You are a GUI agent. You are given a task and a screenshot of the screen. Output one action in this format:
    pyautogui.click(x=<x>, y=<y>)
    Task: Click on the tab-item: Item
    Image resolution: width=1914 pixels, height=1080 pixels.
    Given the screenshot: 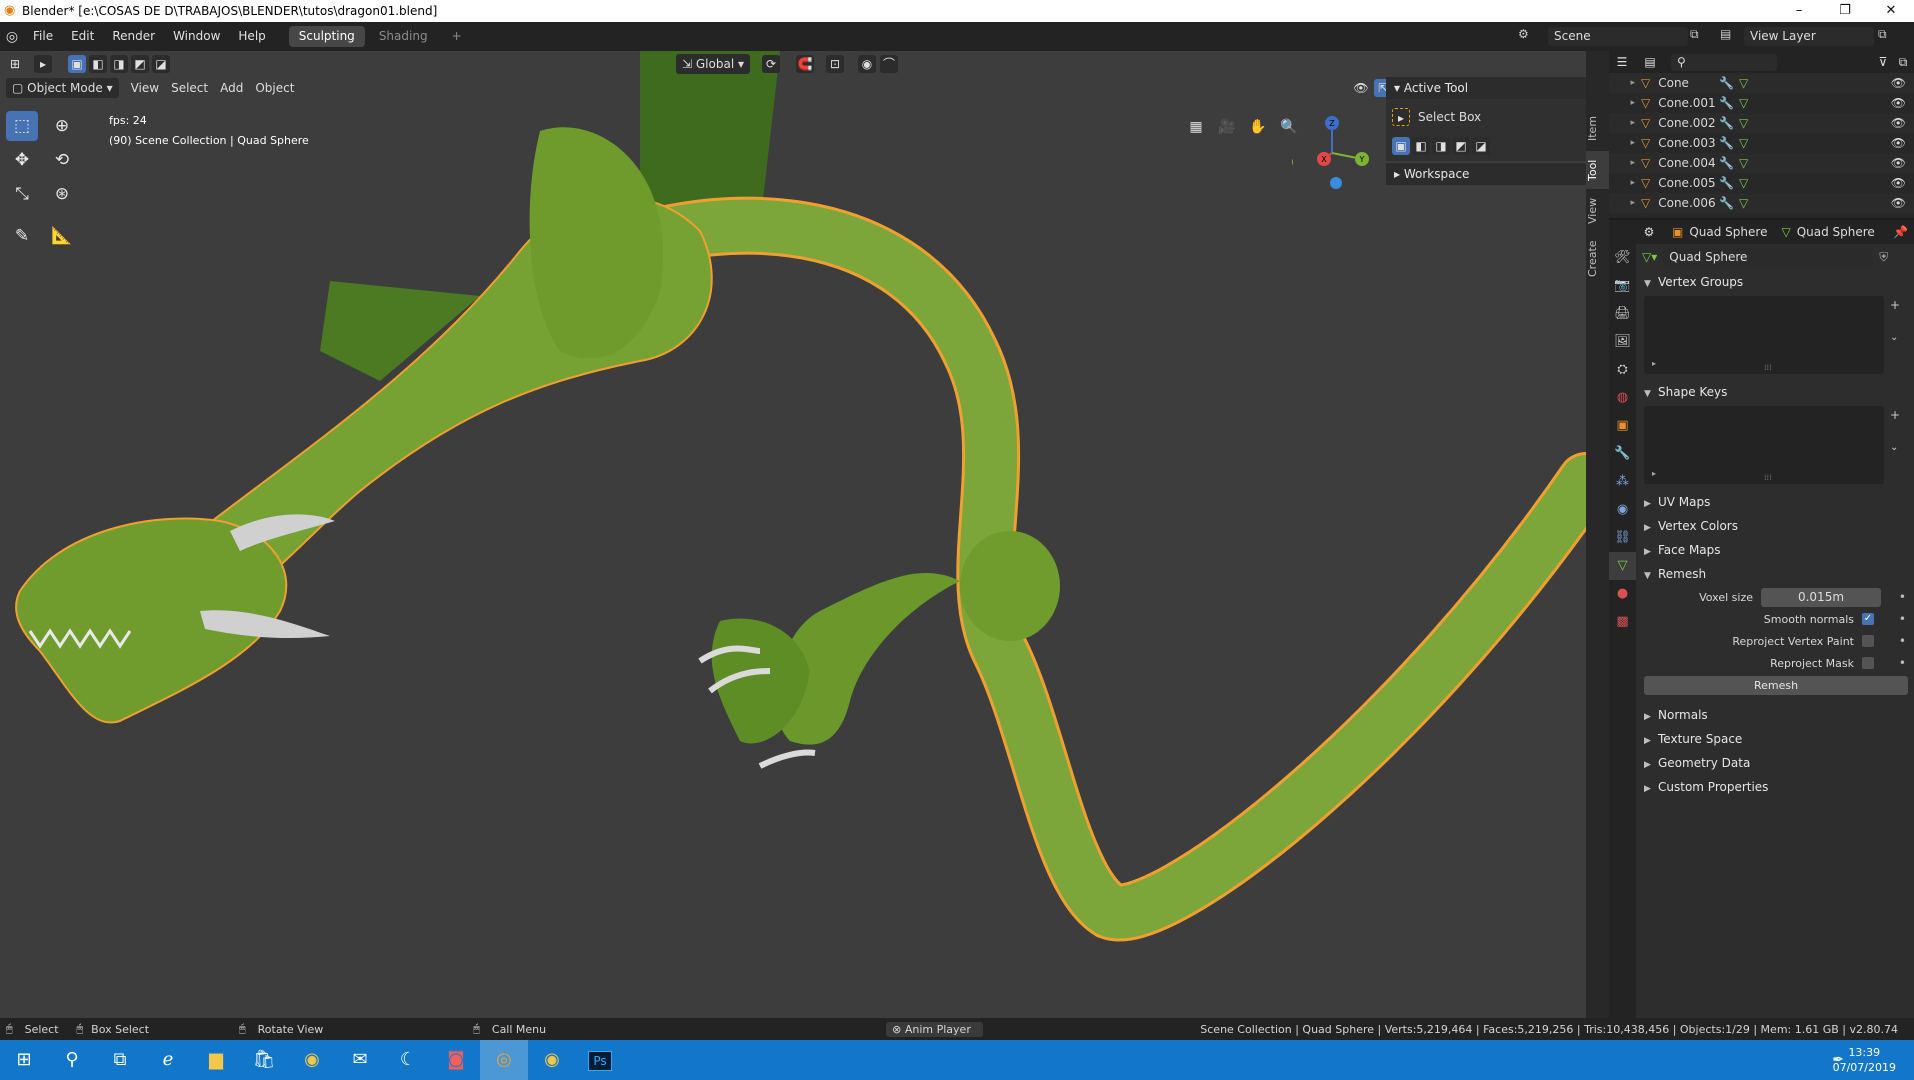 What is the action you would take?
    pyautogui.click(x=1597, y=128)
    